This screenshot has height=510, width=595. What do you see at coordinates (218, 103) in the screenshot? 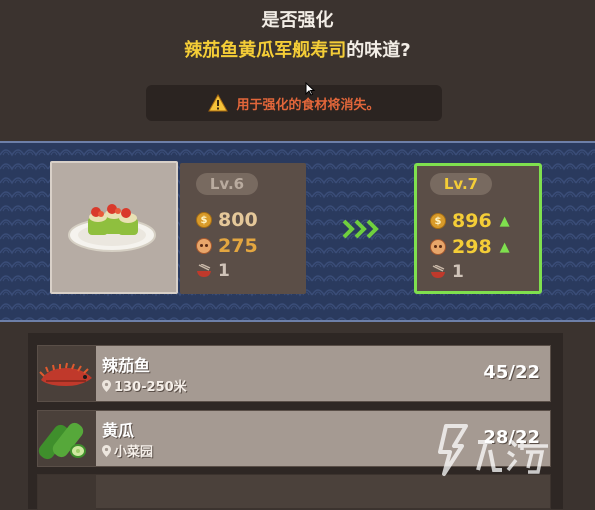
I see `warning-triangle-icon` at bounding box center [218, 103].